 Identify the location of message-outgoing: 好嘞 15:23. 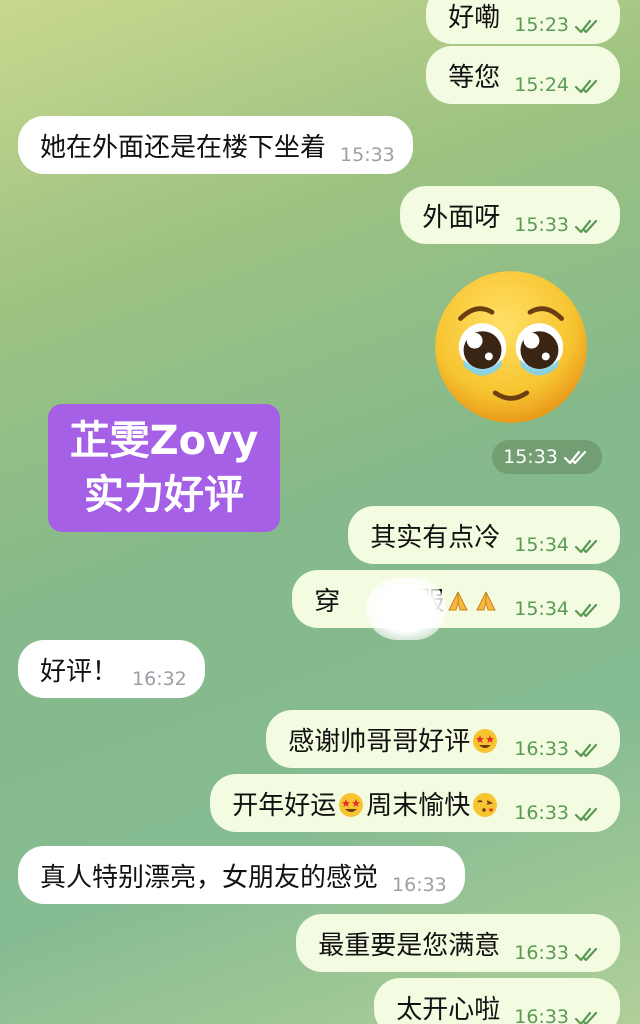
(523, 22).